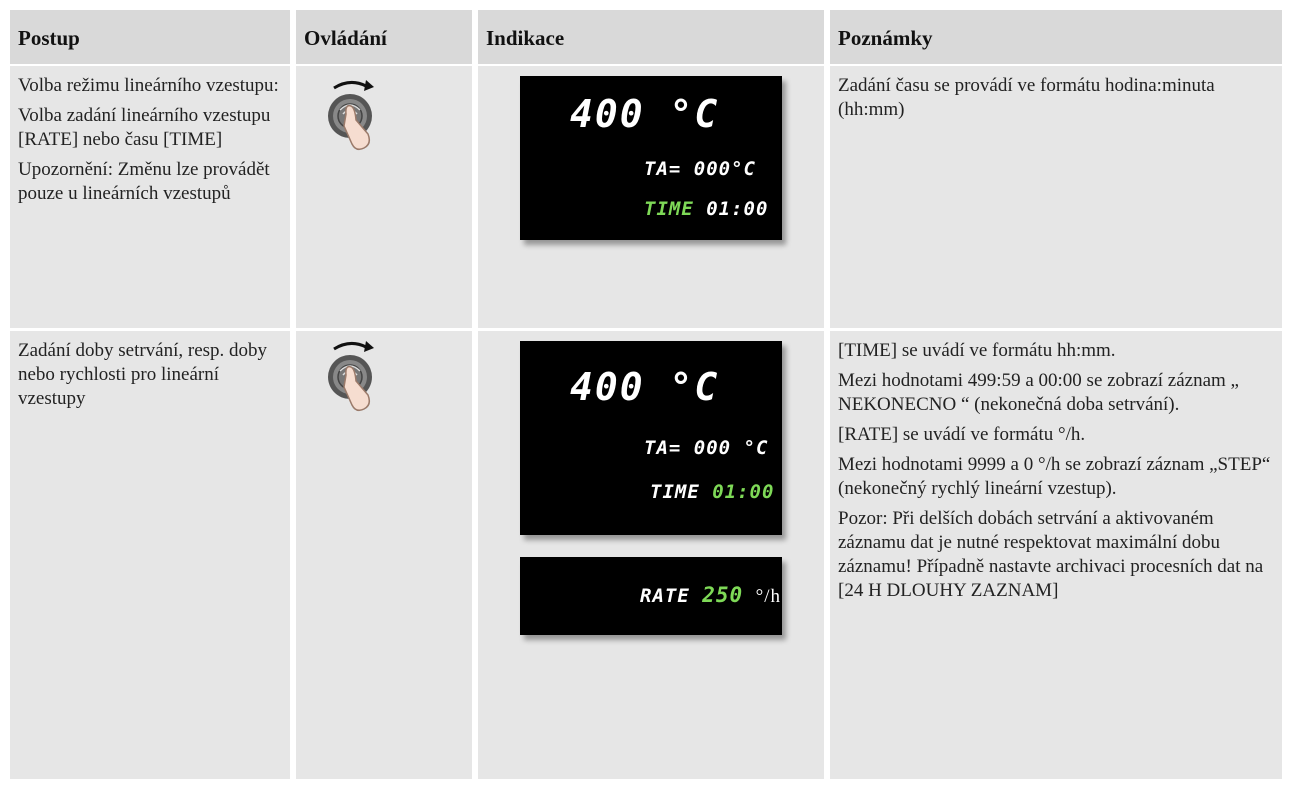 The image size is (1292, 785). What do you see at coordinates (731, 448) in the screenshot?
I see `display-ta-value: 000 °C` at bounding box center [731, 448].